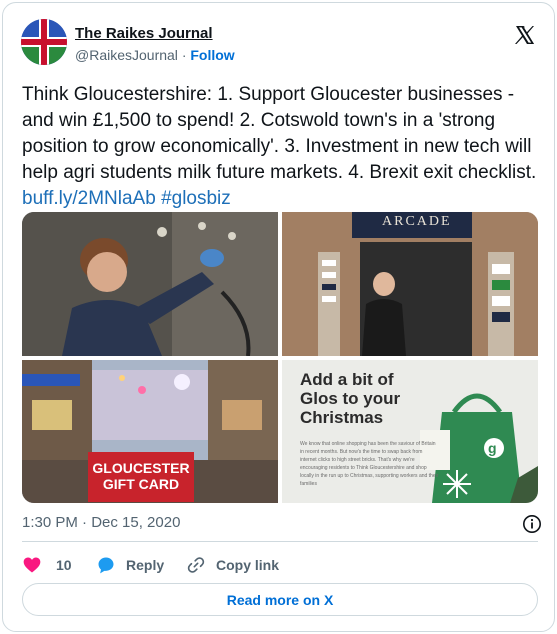 The image size is (557, 634). I want to click on reply-label: Reply, so click(145, 565).